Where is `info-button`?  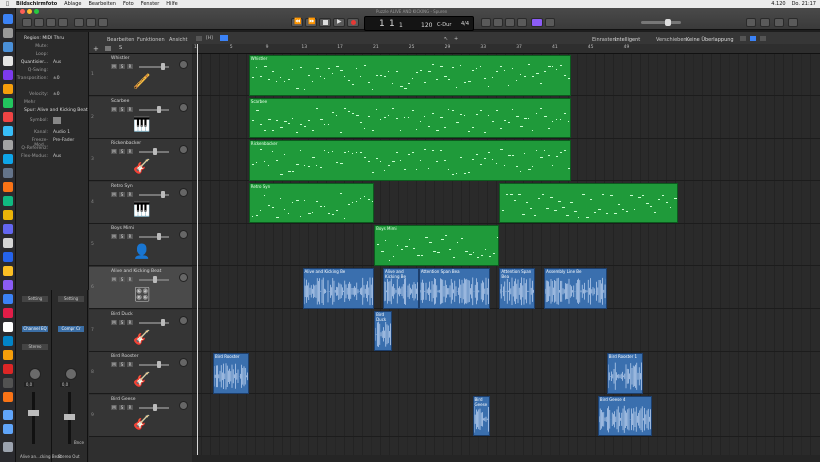
info-button is located at coordinates (39, 22).